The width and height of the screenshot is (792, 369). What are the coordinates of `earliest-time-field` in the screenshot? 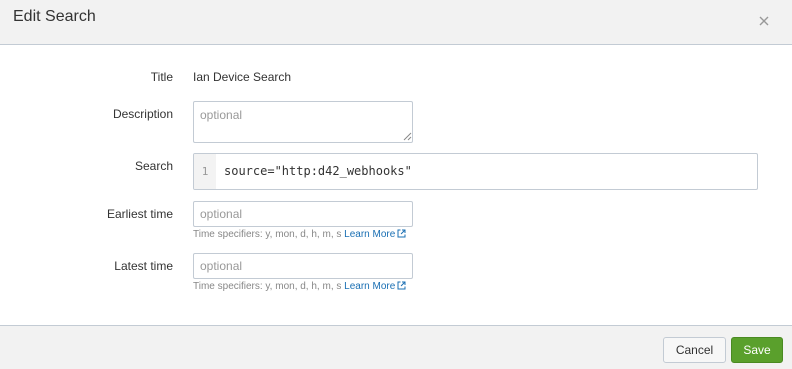 It's located at (303, 214).